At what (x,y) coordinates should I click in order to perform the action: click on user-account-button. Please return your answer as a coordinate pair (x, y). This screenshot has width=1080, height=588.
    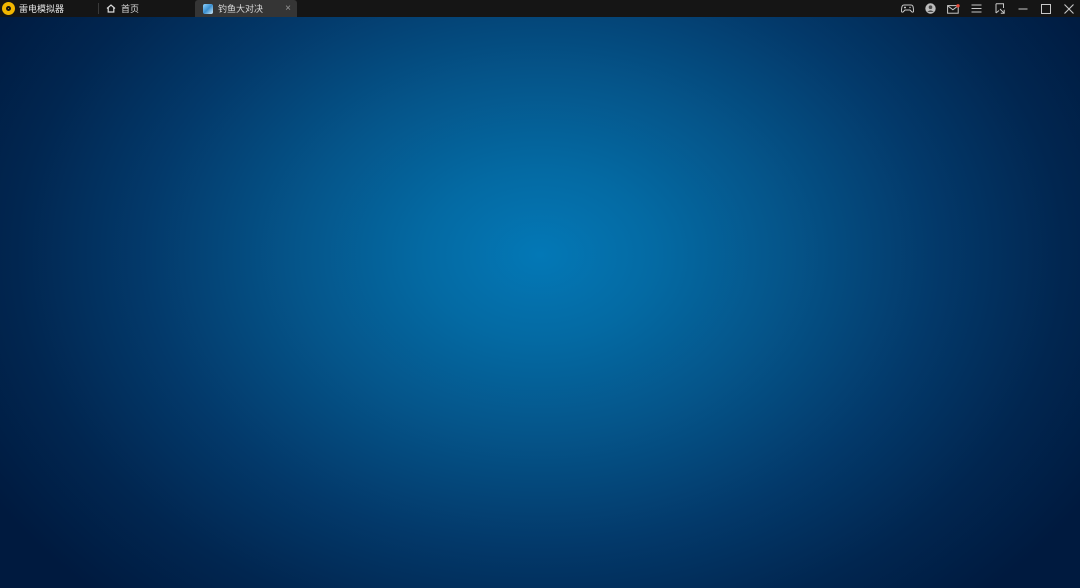
    Looking at the image, I should click on (930, 8).